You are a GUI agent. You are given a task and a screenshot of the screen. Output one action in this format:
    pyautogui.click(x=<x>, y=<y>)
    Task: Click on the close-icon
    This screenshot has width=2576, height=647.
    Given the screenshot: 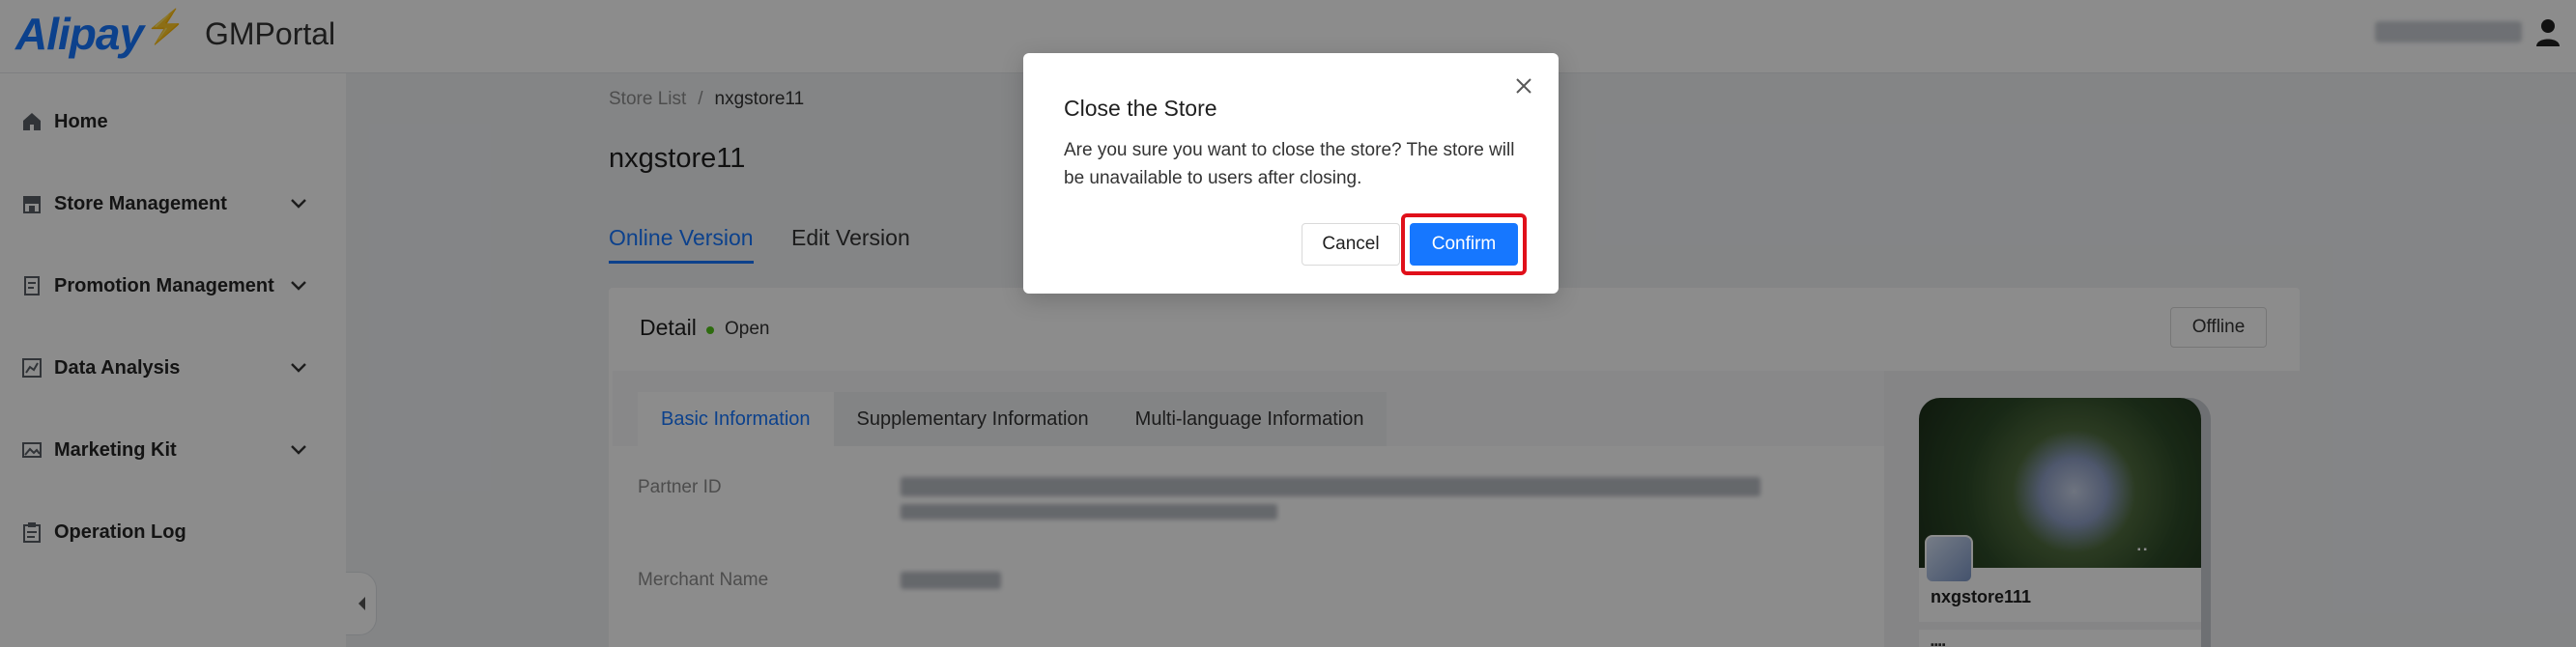 What is the action you would take?
    pyautogui.click(x=1524, y=86)
    